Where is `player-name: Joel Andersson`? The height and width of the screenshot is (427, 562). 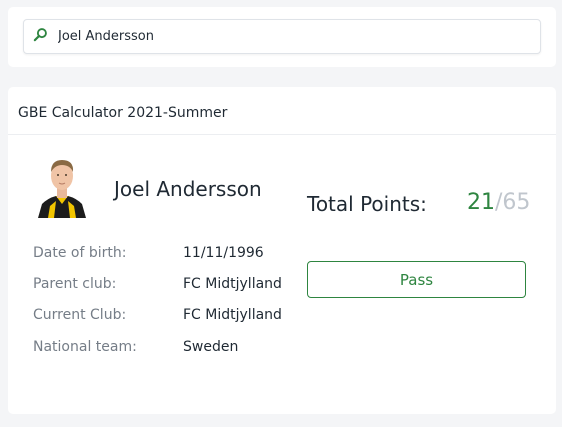
player-name: Joel Andersson is located at coordinates (188, 189).